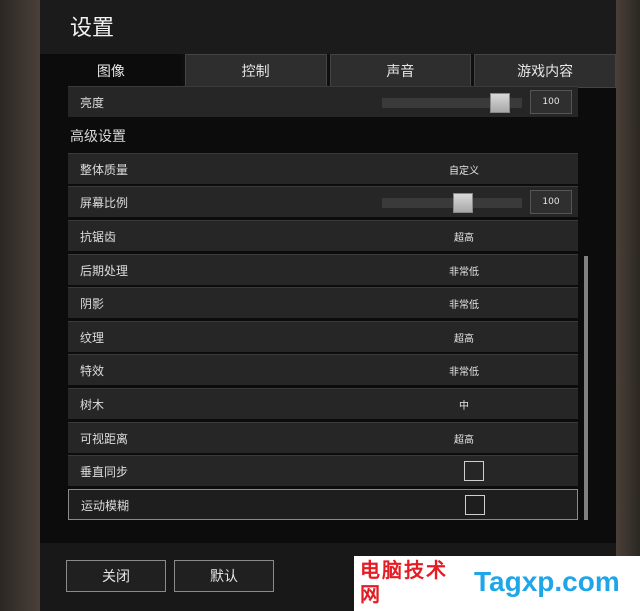 Image resolution: width=640 pixels, height=611 pixels. Describe the element at coordinates (328, 27) in the screenshot. I see `title-bar: 设置` at that location.